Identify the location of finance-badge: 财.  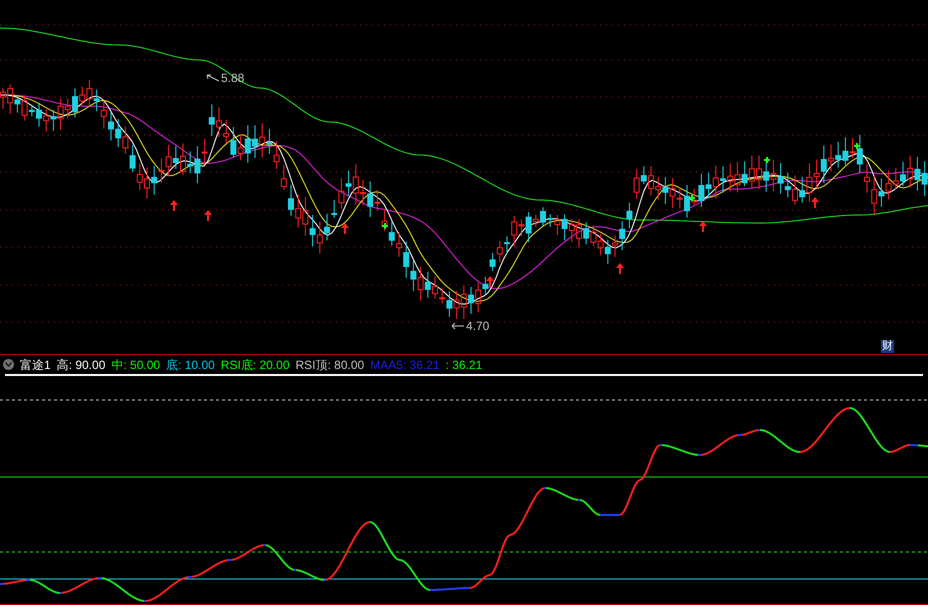
(887, 346).